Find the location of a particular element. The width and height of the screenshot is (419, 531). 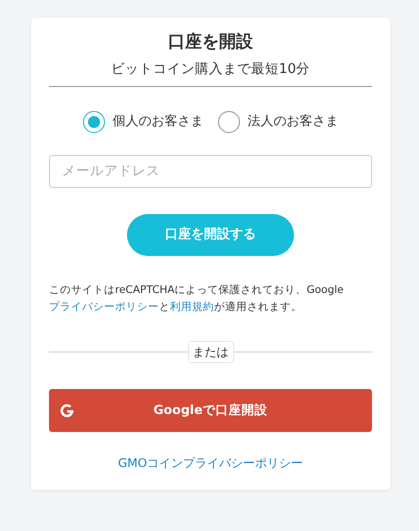

recaptcha-notice: このサイトはreCAPTCHAによって保護されており、Google プライバシーポリシー と 利用規約が適用されます。 is located at coordinates (197, 298).